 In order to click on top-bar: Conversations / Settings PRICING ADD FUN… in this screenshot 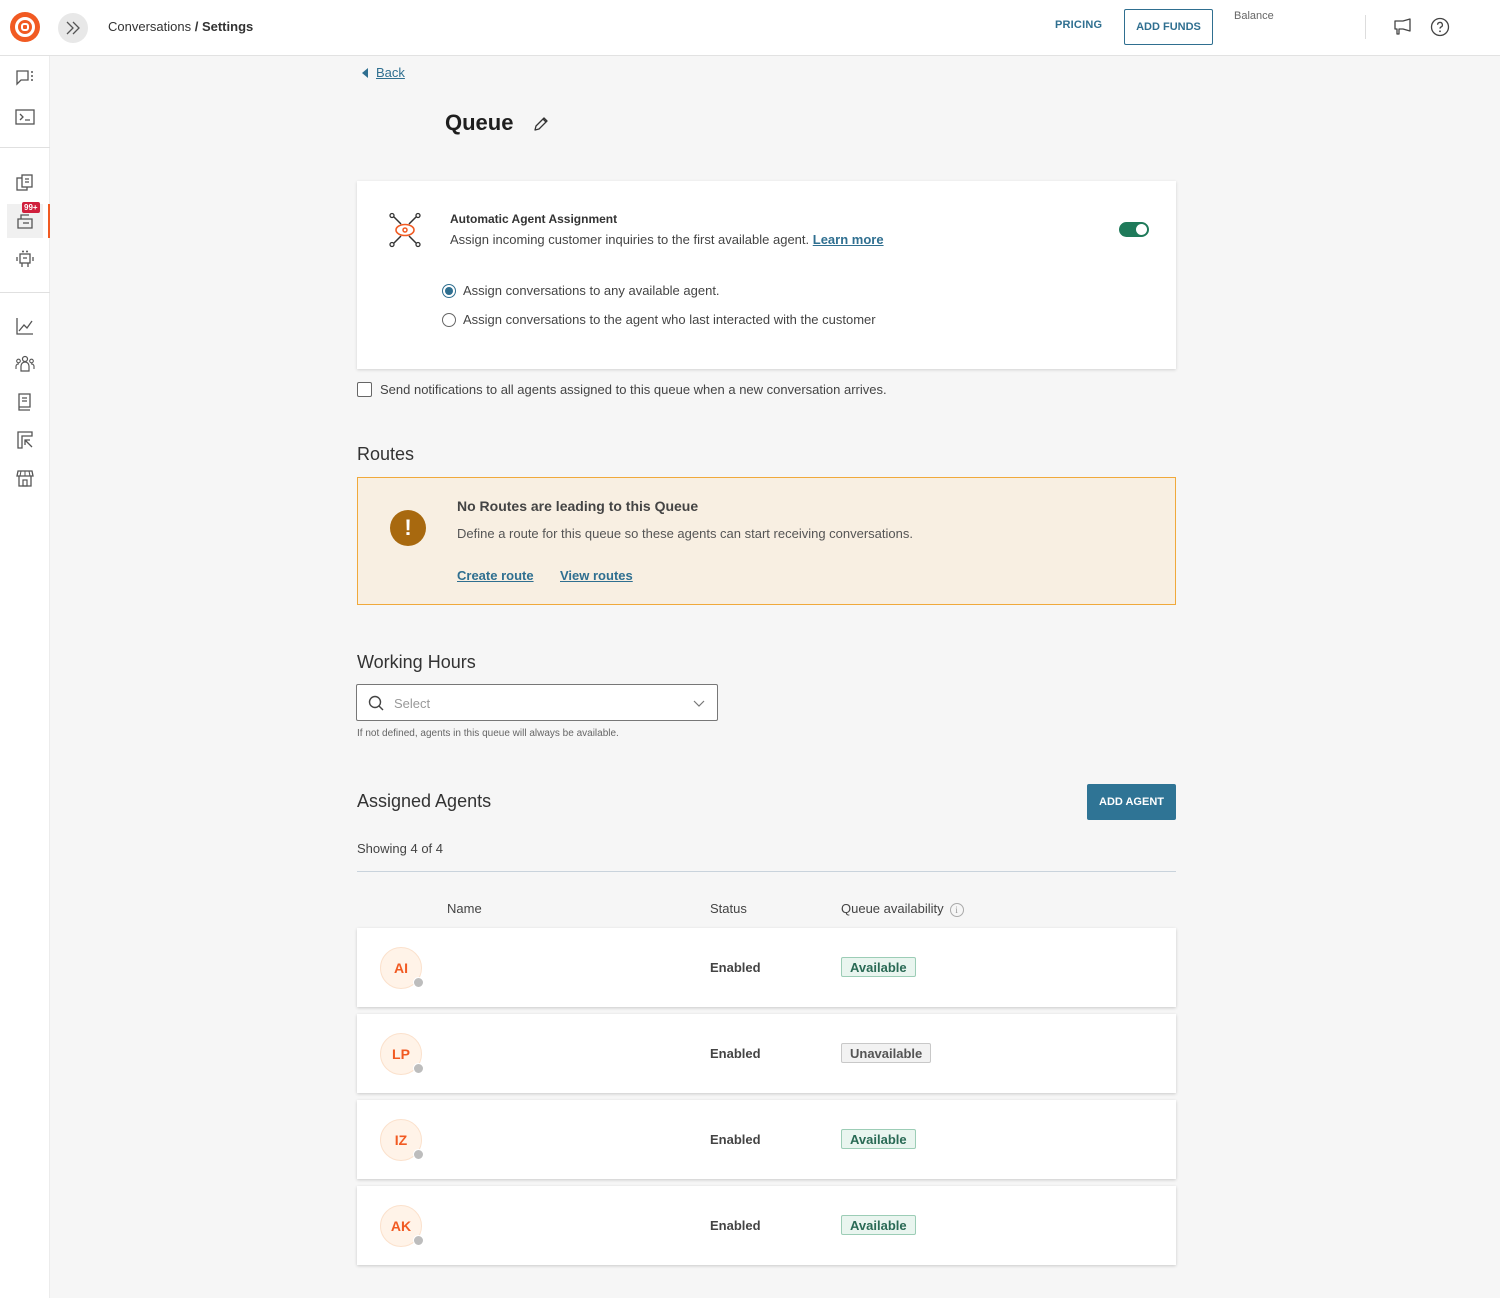, I will do `click(750, 28)`.